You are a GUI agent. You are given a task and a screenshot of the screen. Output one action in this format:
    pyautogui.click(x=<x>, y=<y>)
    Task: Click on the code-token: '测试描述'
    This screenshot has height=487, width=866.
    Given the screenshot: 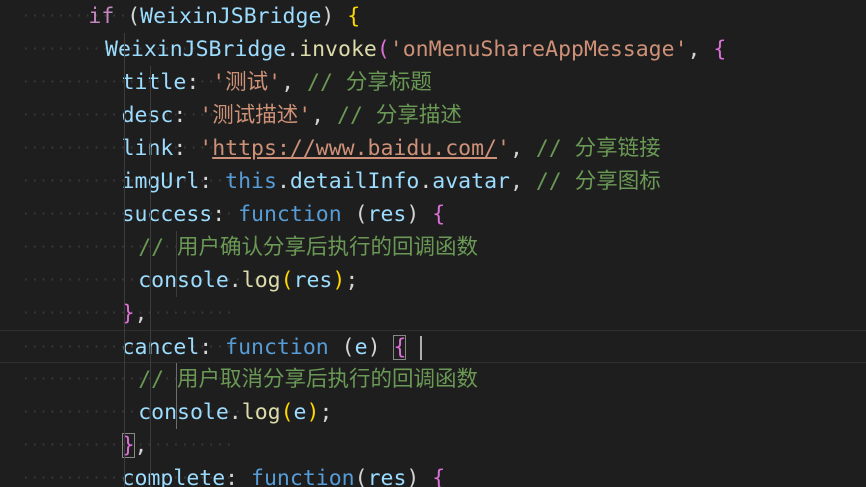 What is the action you would take?
    pyautogui.click(x=255, y=115)
    